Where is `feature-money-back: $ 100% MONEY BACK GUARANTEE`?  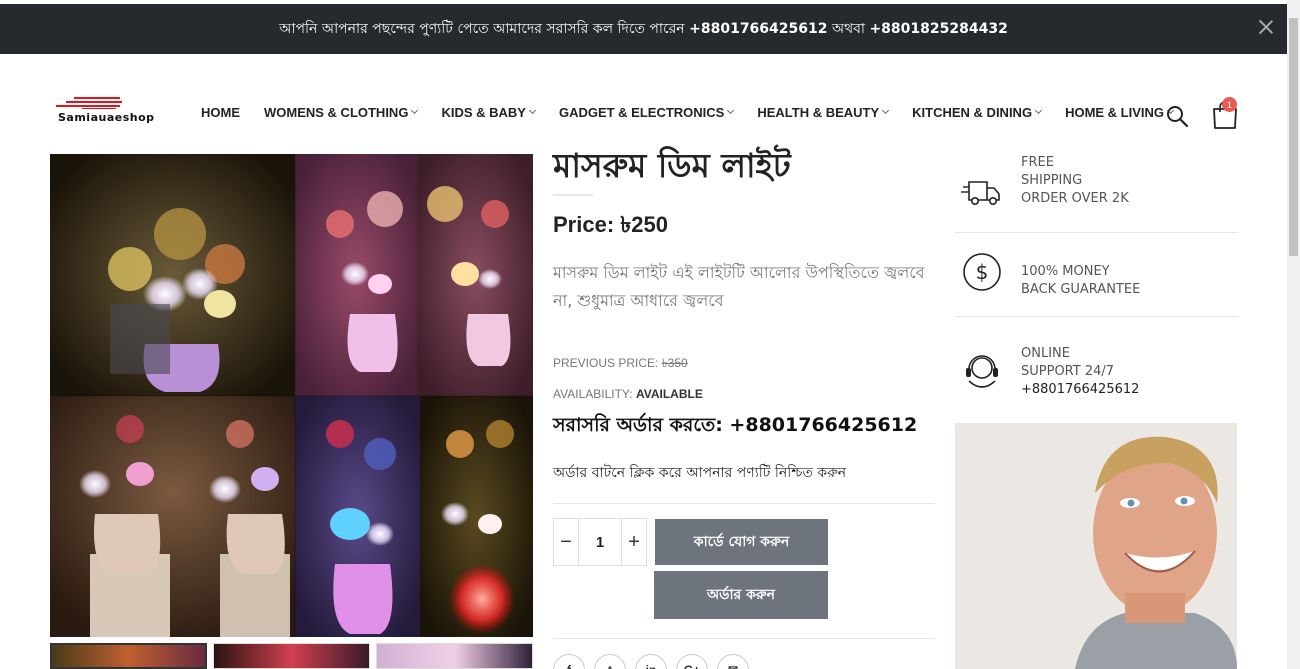
feature-money-back: $ 100% MONEY BACK GUARANTEE is located at coordinates (1096, 275).